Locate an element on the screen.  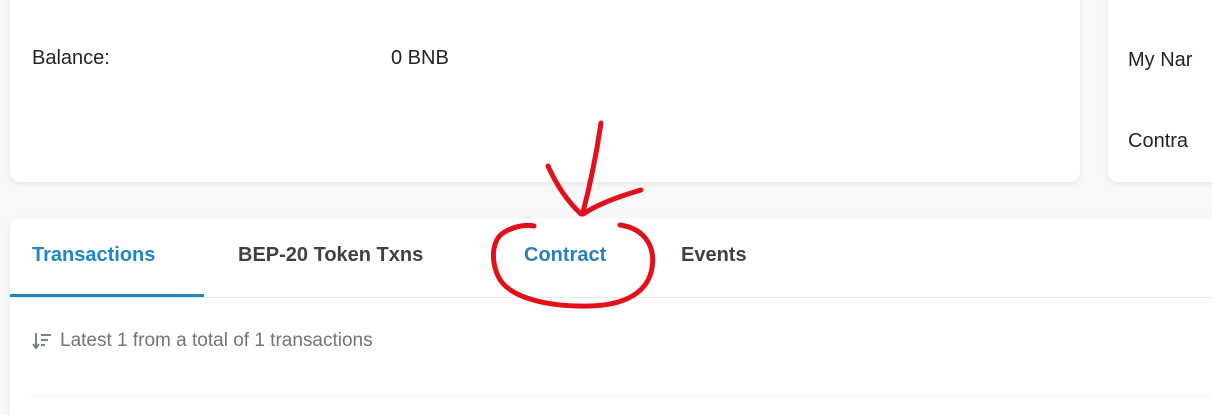
row-divider is located at coordinates (621, 396).